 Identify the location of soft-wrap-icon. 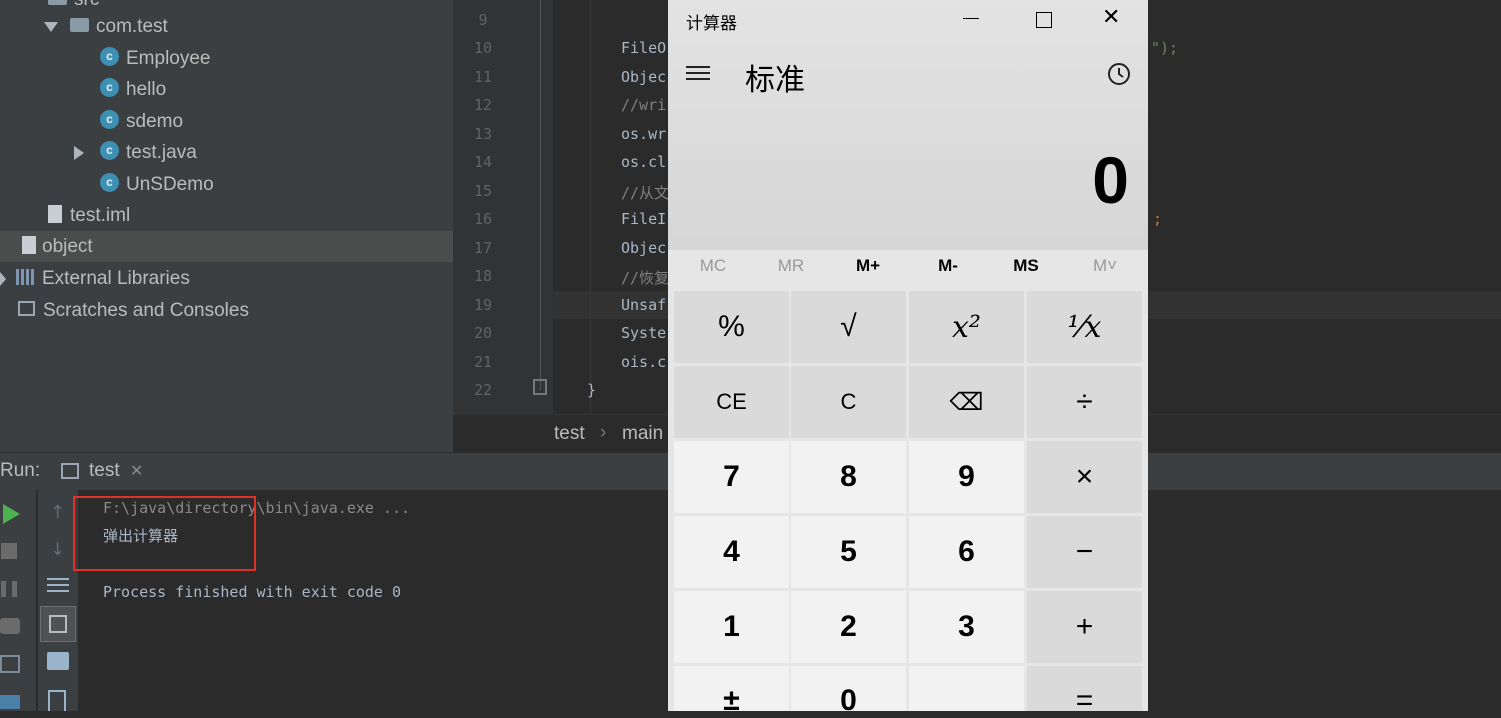
(58, 584).